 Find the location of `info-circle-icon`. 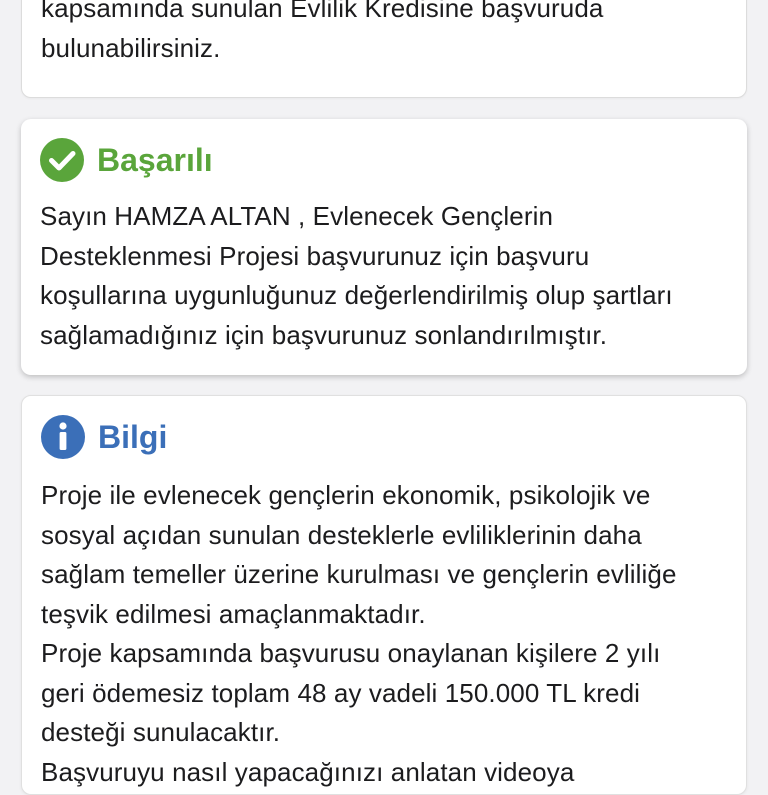

info-circle-icon is located at coordinates (63, 437).